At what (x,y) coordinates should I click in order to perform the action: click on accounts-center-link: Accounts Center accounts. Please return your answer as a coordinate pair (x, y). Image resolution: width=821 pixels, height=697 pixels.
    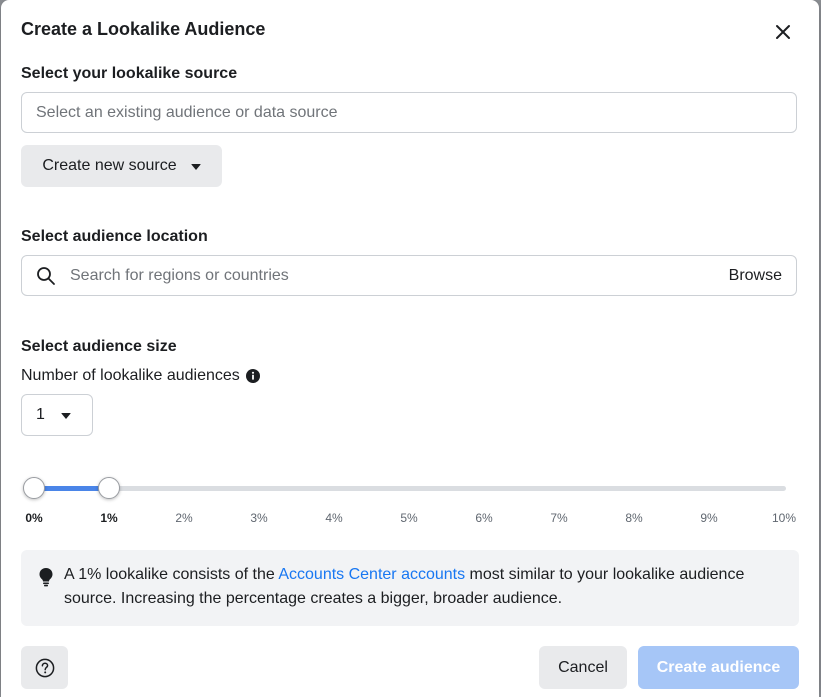
    Looking at the image, I should click on (371, 574).